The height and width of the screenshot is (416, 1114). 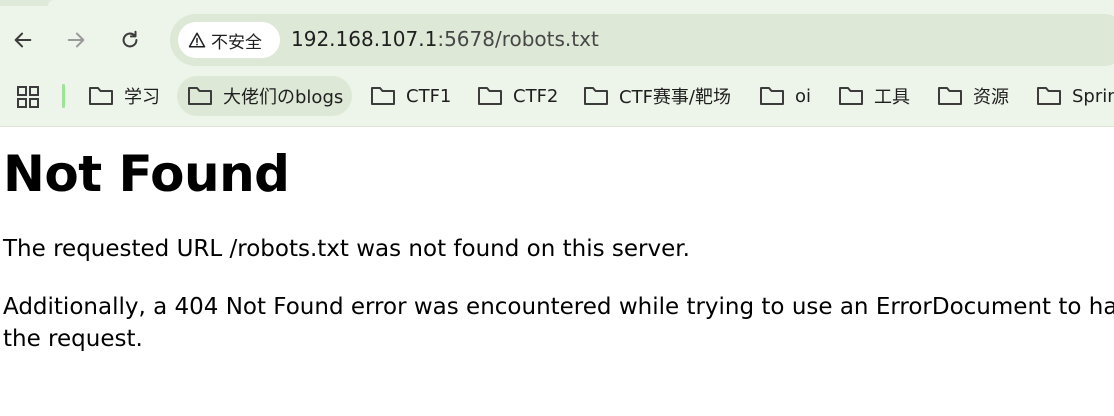 I want to click on forward-arrow-icon, so click(x=76, y=40).